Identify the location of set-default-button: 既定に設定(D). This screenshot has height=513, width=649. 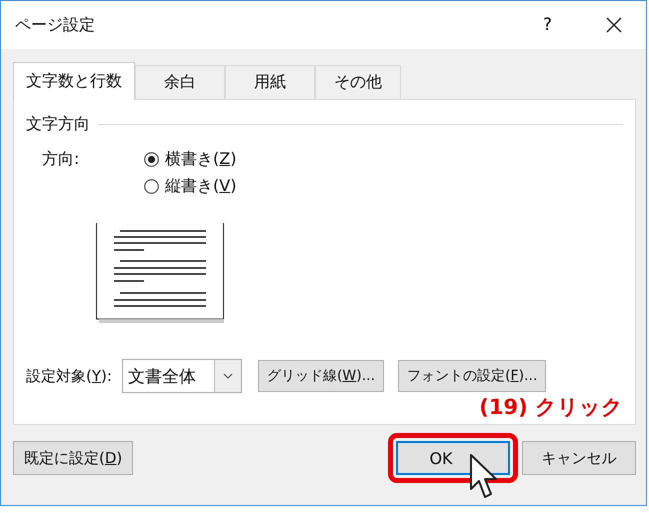
(73, 458).